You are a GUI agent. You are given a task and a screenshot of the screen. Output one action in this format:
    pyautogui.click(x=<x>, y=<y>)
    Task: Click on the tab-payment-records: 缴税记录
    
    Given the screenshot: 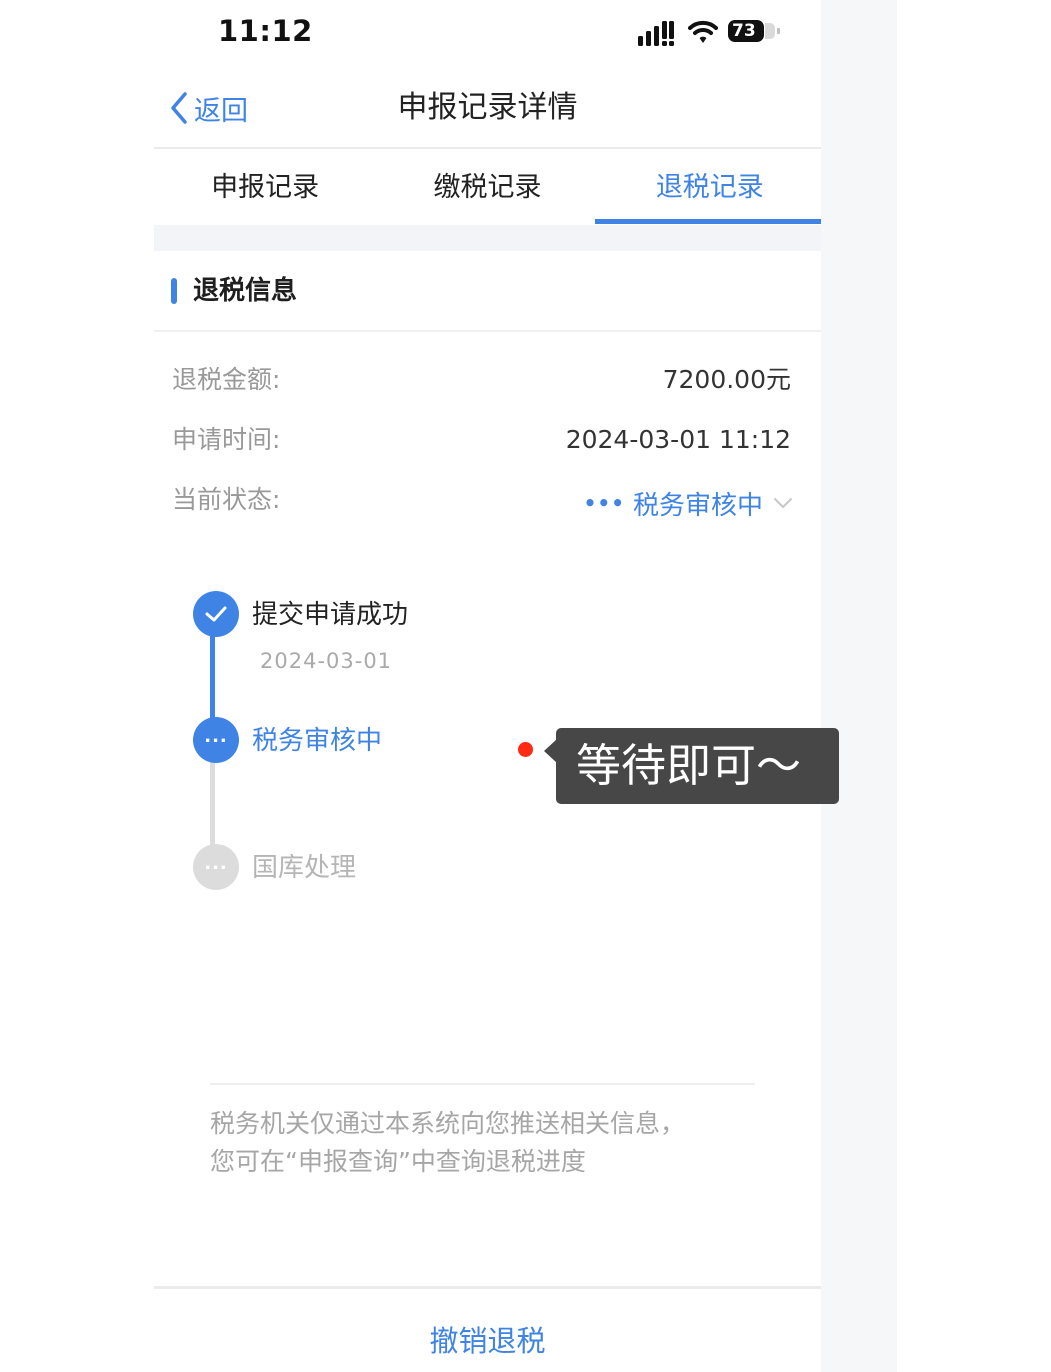 What is the action you would take?
    pyautogui.click(x=487, y=187)
    